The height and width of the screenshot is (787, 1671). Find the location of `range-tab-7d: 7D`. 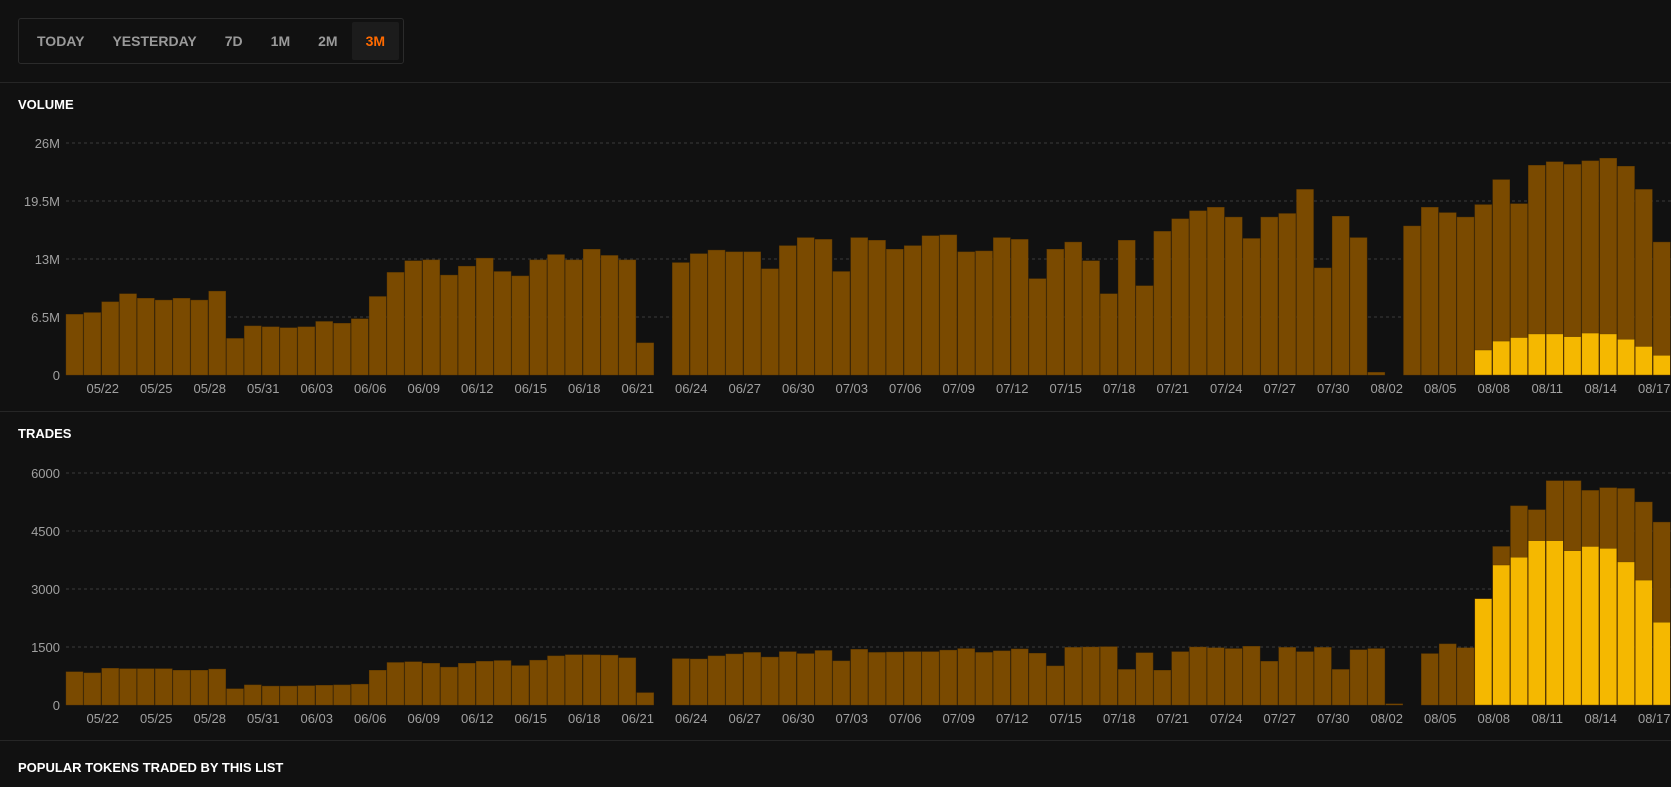

range-tab-7d: 7D is located at coordinates (234, 41).